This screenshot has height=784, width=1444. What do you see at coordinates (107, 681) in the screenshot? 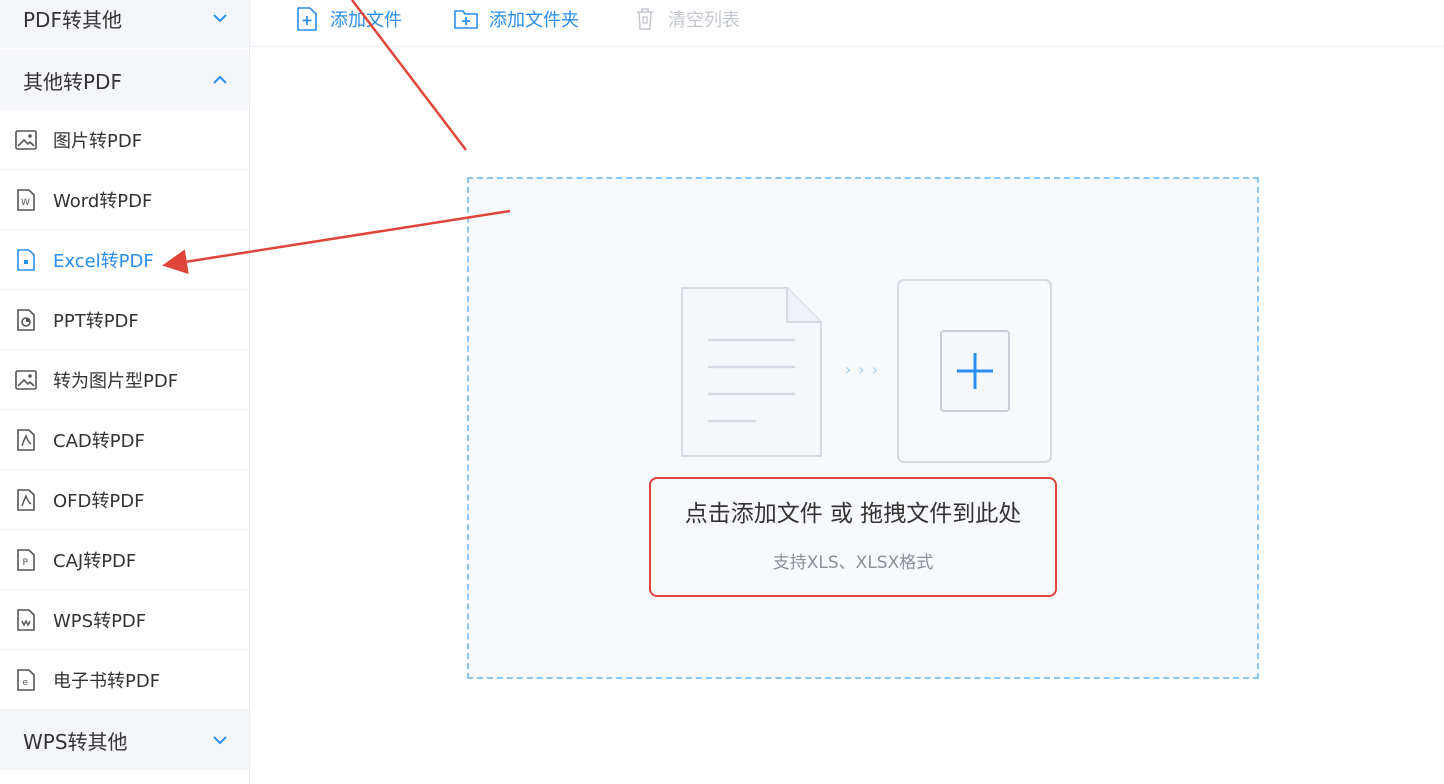
I see `sidebar-item-label: 电子书转PDF` at bounding box center [107, 681].